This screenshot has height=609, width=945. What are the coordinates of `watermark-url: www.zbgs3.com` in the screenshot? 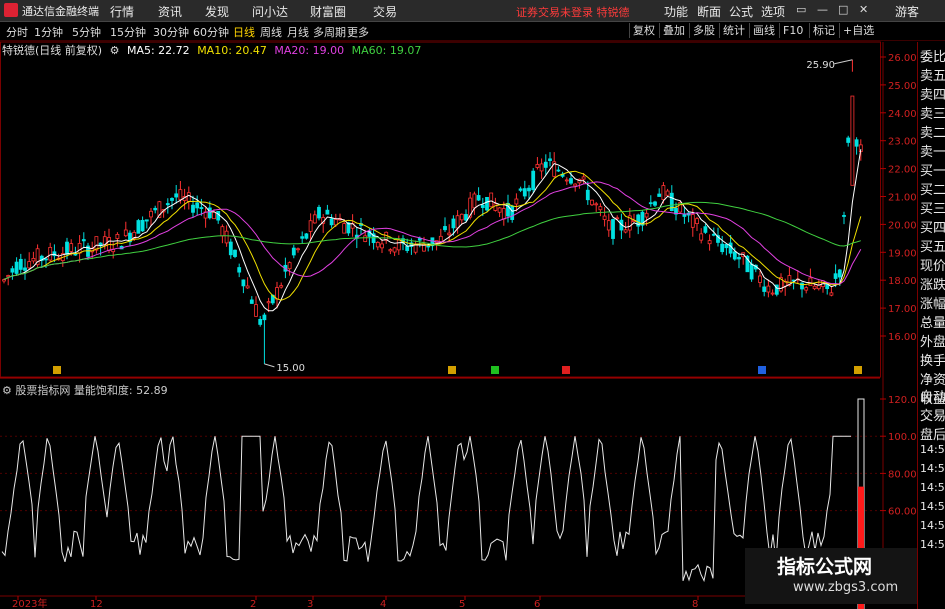 It's located at (846, 587).